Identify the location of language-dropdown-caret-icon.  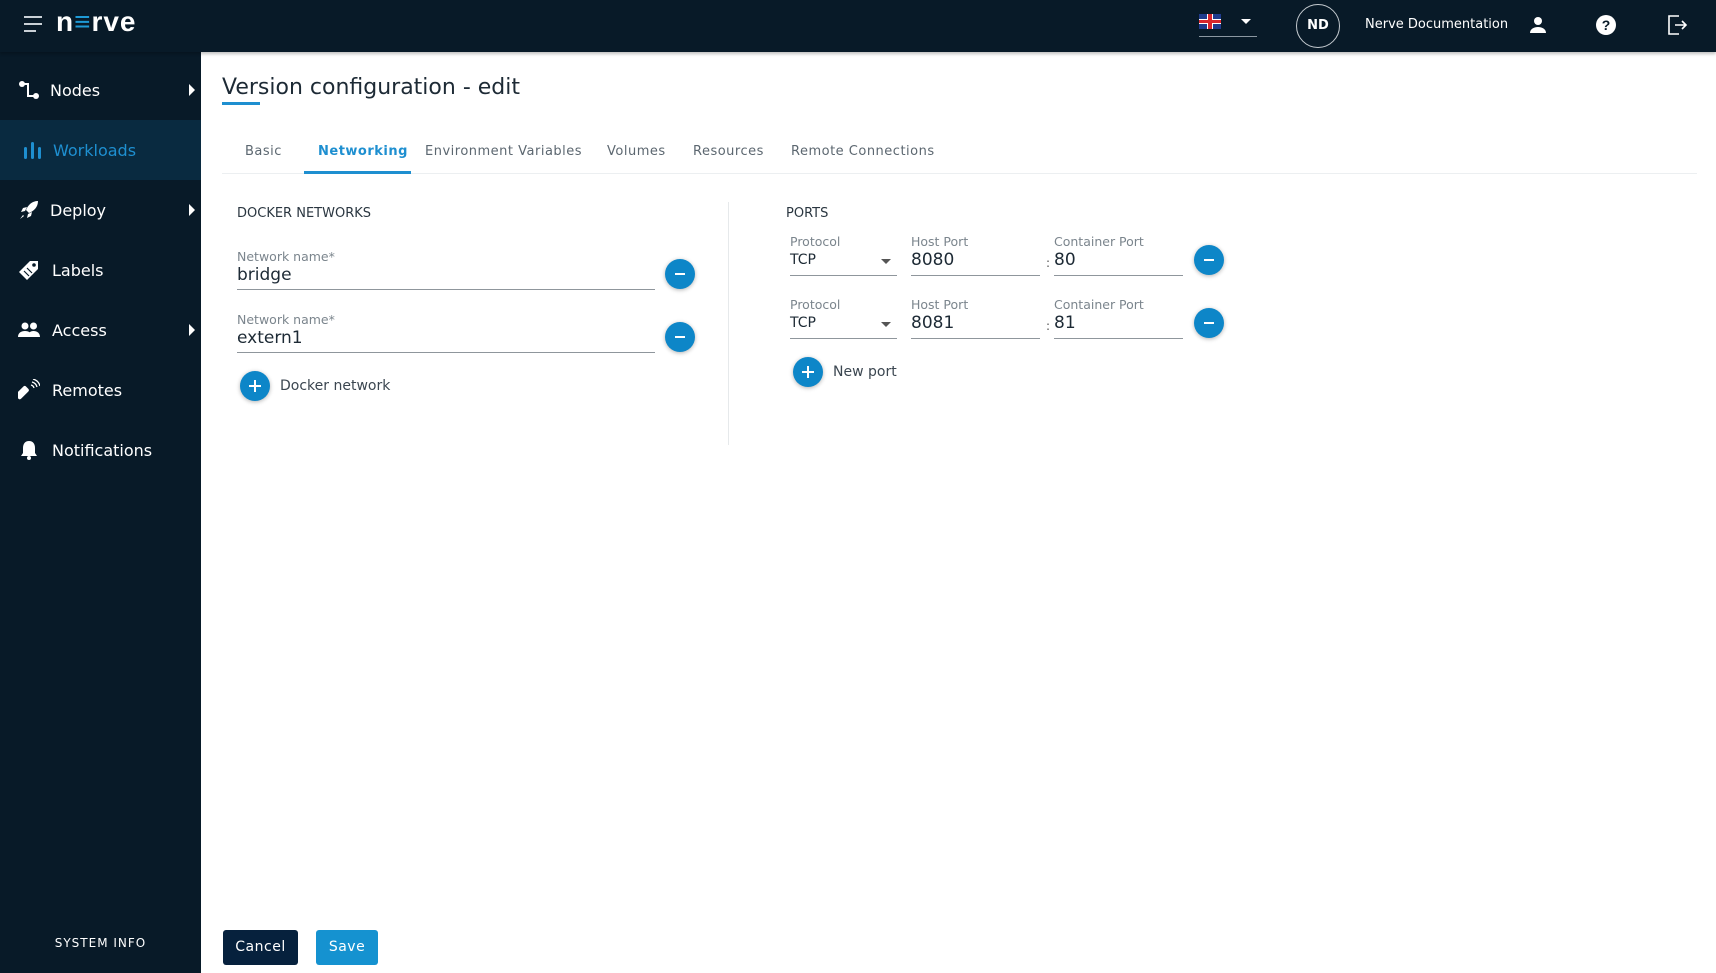
(1246, 21).